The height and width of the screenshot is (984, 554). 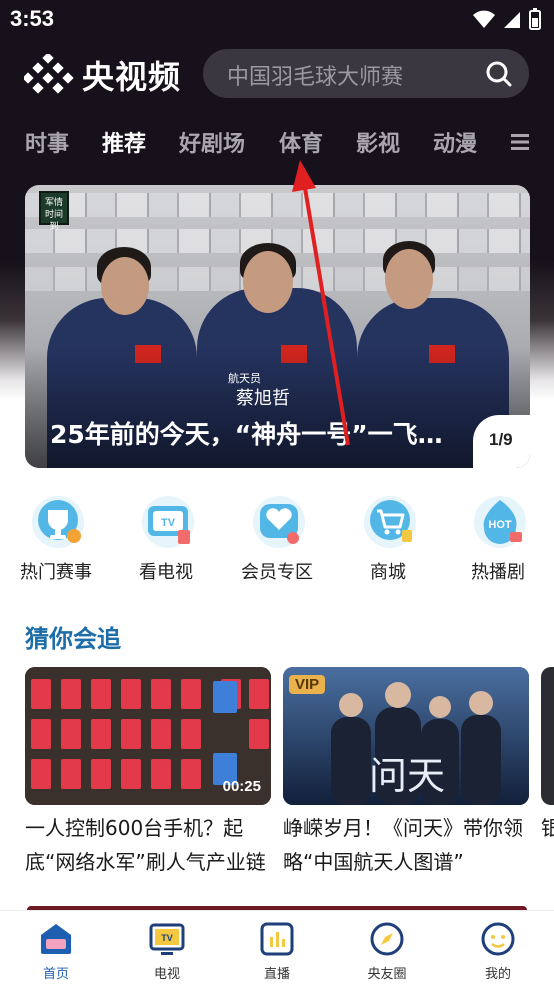 What do you see at coordinates (277, 572) in the screenshot?
I see `quick-entry-label: 会员专区` at bounding box center [277, 572].